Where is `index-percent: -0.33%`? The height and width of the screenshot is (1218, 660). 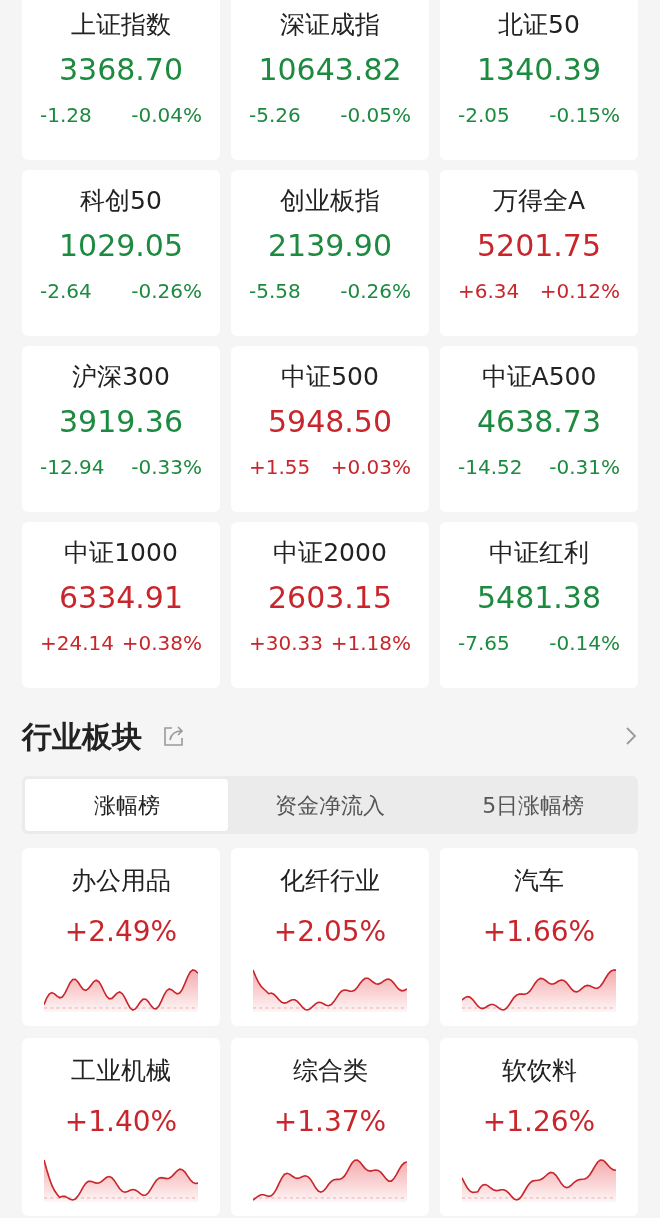 index-percent: -0.33% is located at coordinates (166, 467).